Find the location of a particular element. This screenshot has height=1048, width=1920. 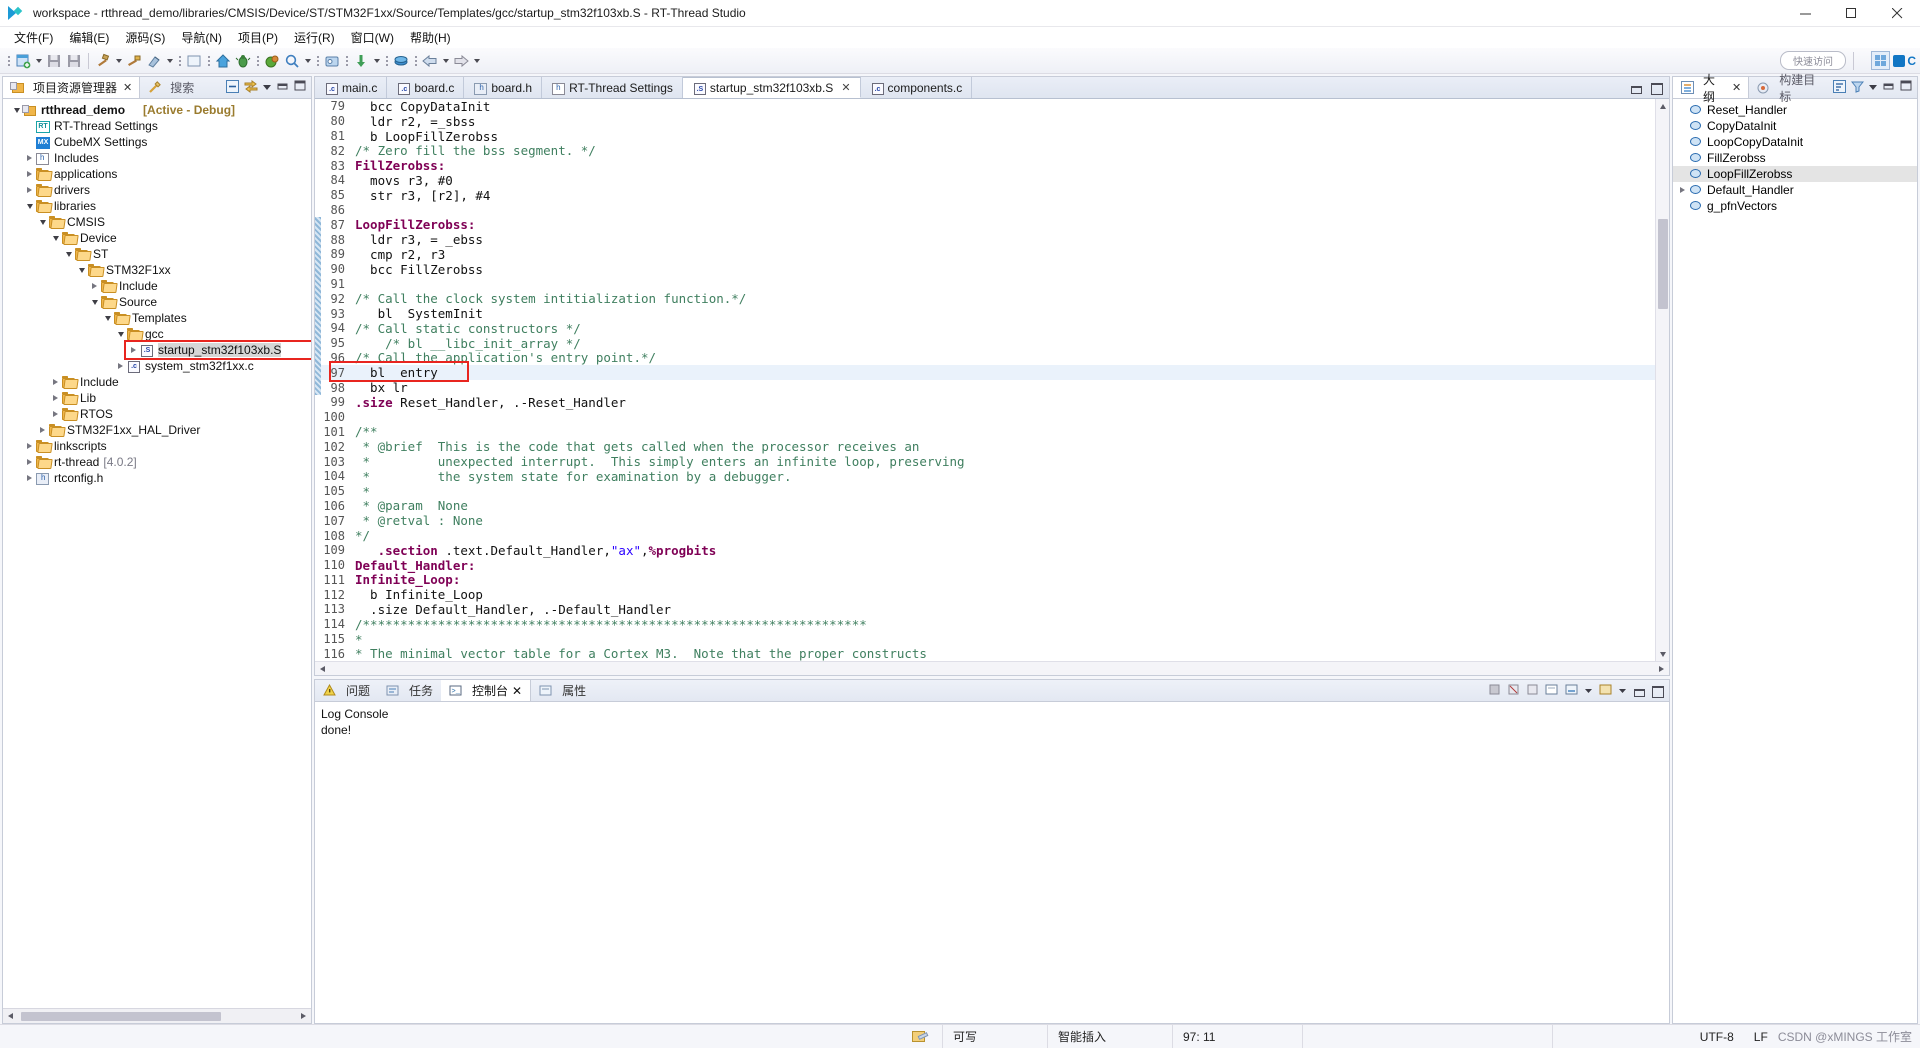

hscroll-thumb is located at coordinates (121, 1016).